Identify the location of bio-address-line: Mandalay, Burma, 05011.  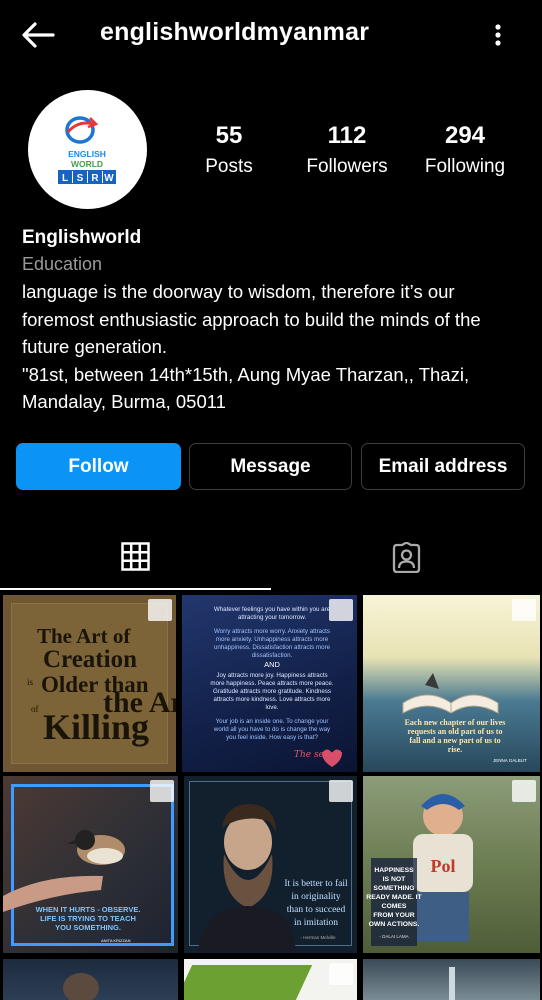
(124, 401).